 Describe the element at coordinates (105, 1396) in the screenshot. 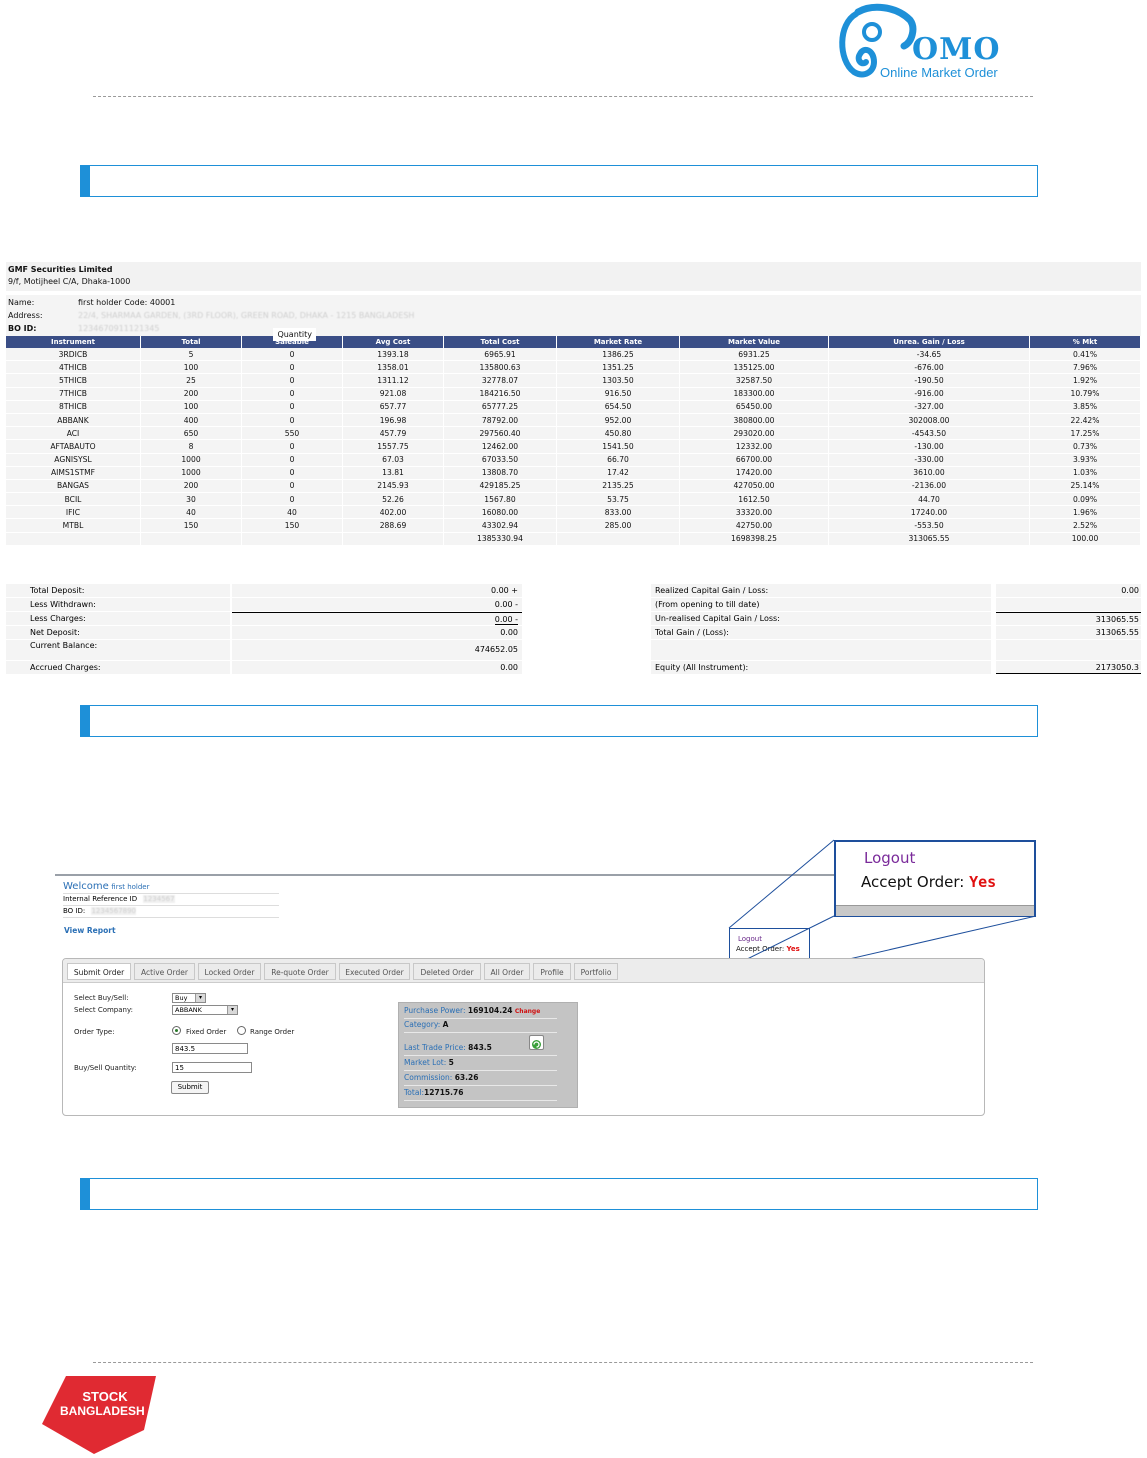

I see `brand-line-1: STOCK` at that location.